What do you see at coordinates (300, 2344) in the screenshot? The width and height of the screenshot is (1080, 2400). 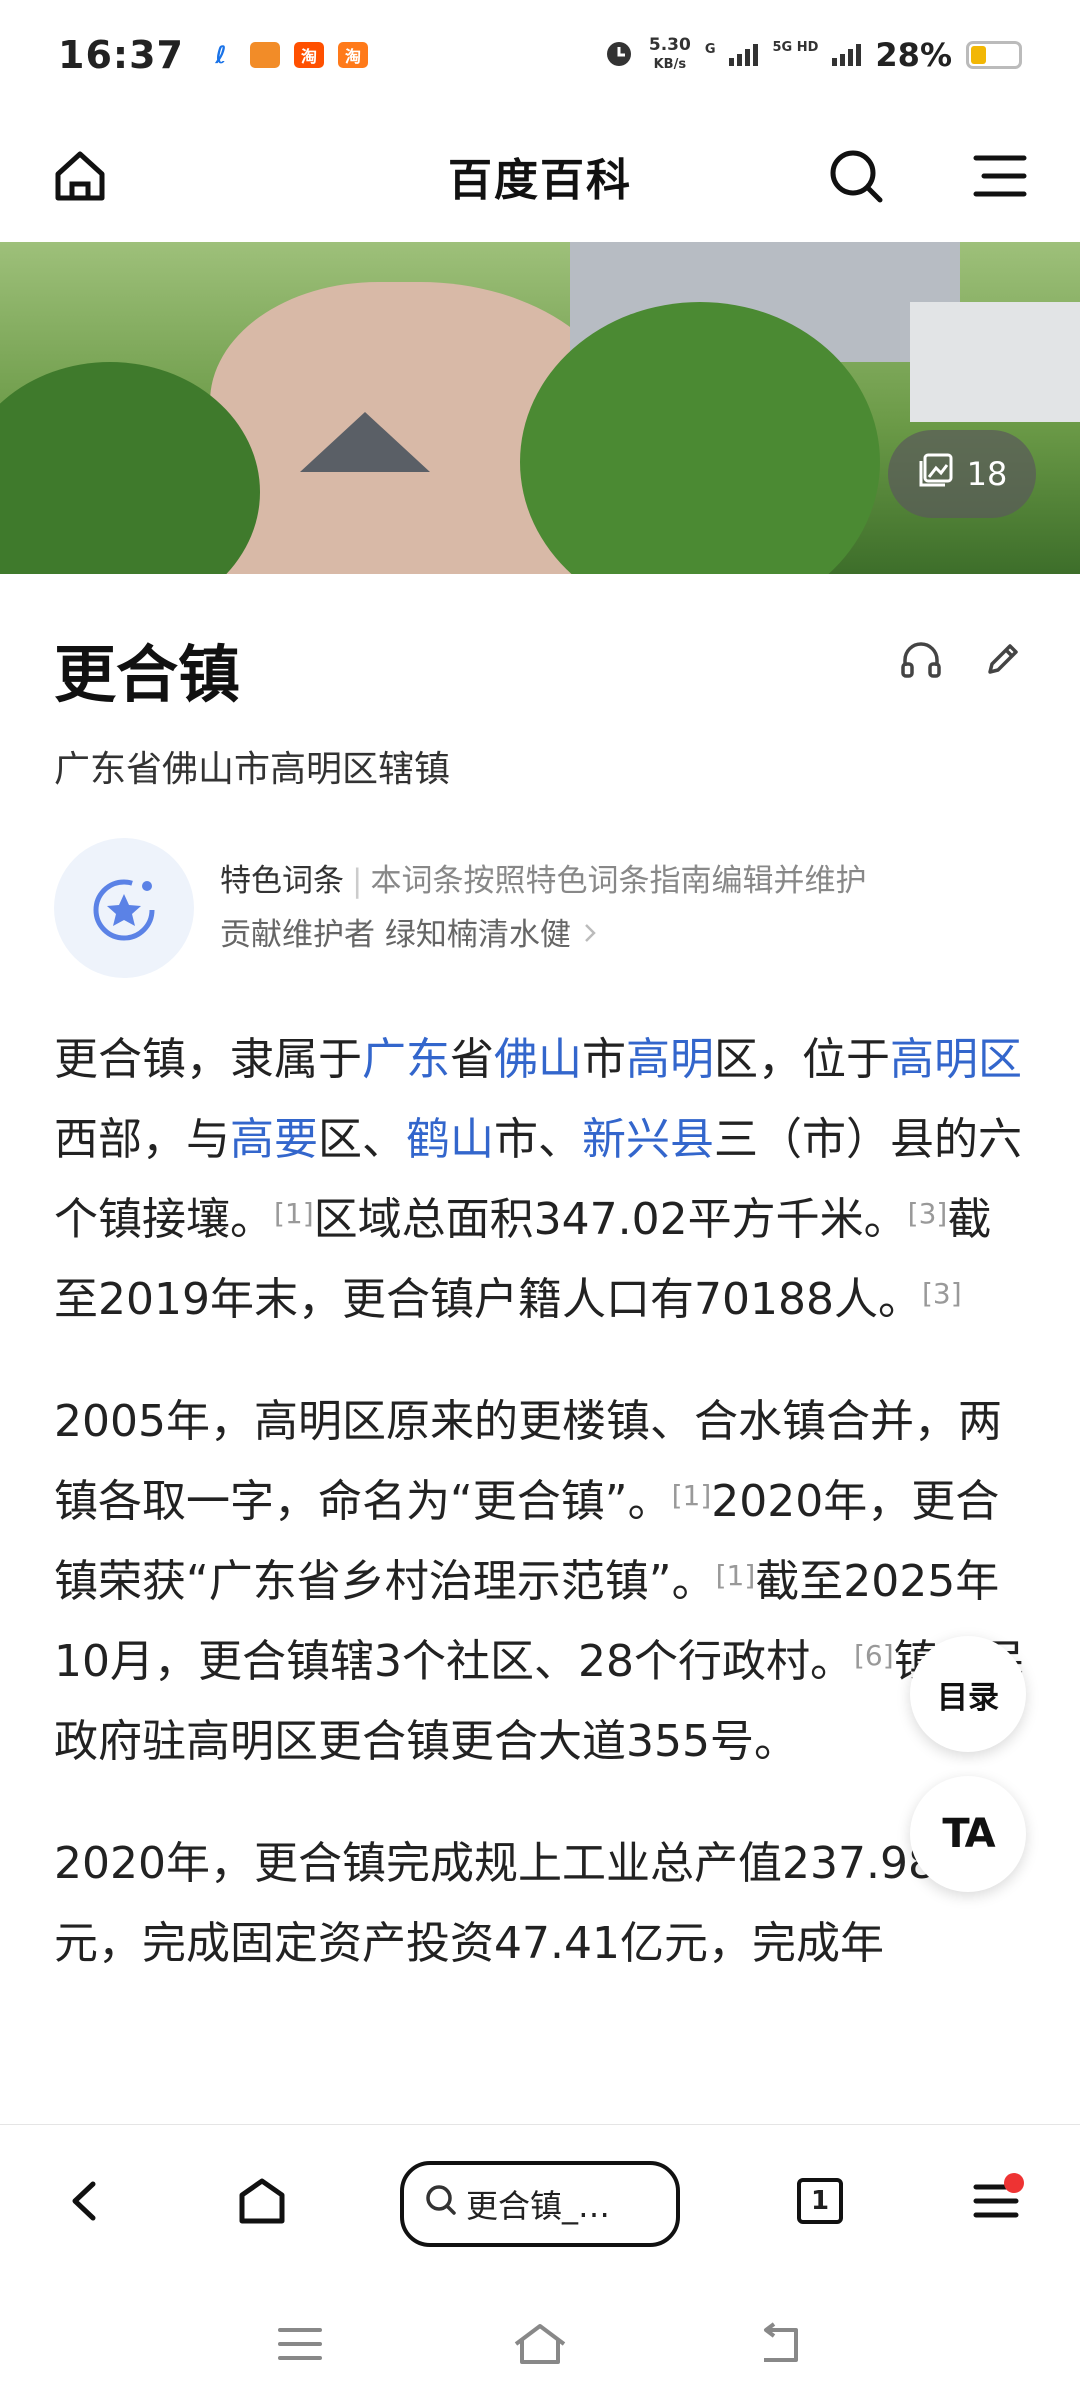 I see `recent-apps-icon` at bounding box center [300, 2344].